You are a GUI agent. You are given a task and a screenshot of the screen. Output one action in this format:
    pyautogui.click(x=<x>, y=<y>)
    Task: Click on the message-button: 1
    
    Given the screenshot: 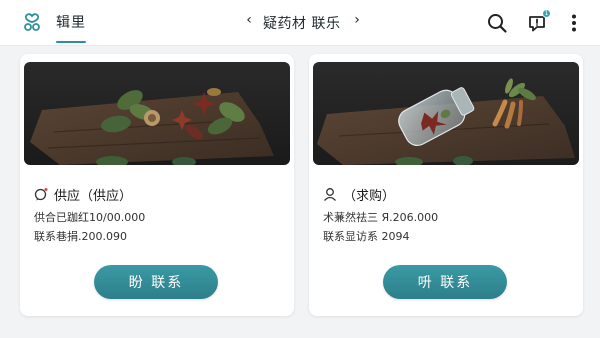 What is the action you would take?
    pyautogui.click(x=538, y=21)
    